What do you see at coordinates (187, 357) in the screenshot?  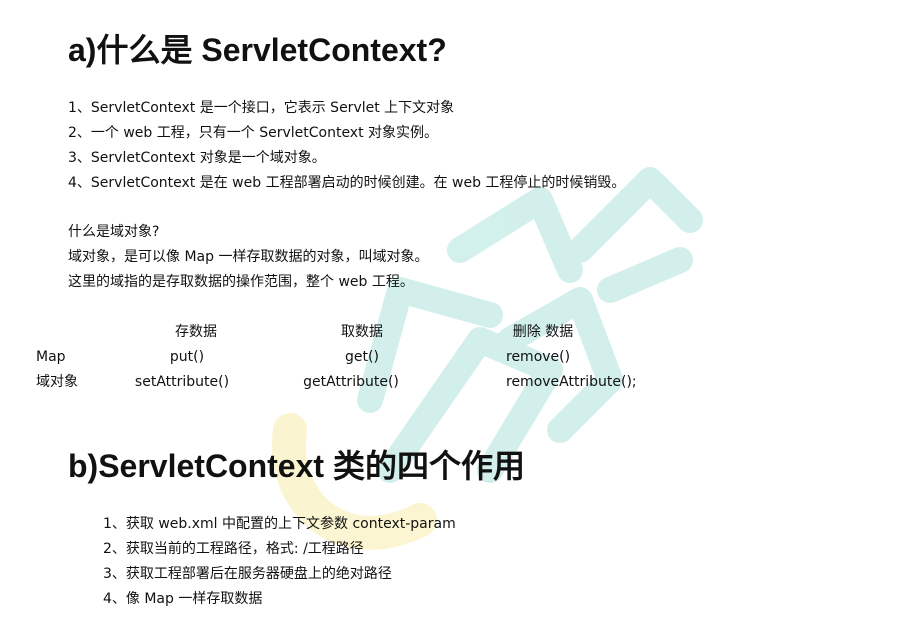 I see `table-cell: put()` at bounding box center [187, 357].